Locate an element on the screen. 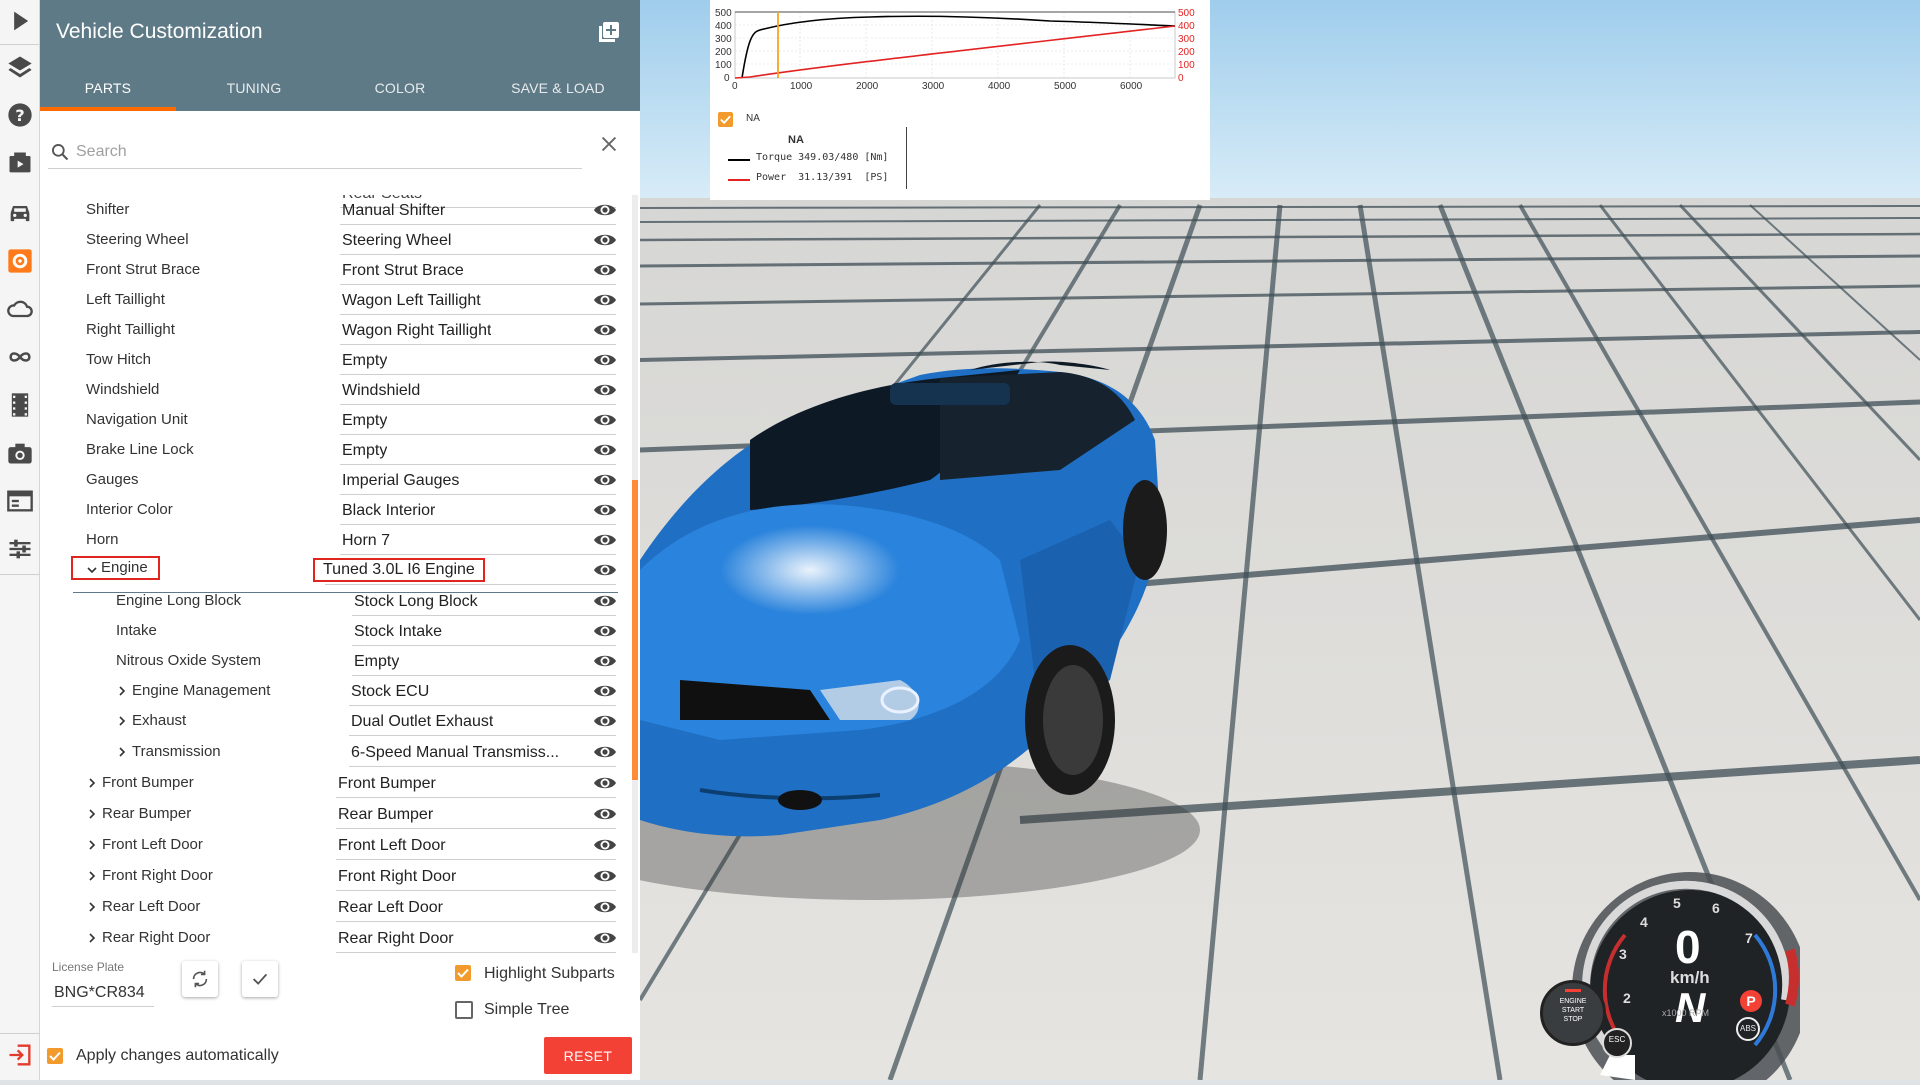 The height and width of the screenshot is (1085, 1920). part-select-value: Empty is located at coordinates (365, 360).